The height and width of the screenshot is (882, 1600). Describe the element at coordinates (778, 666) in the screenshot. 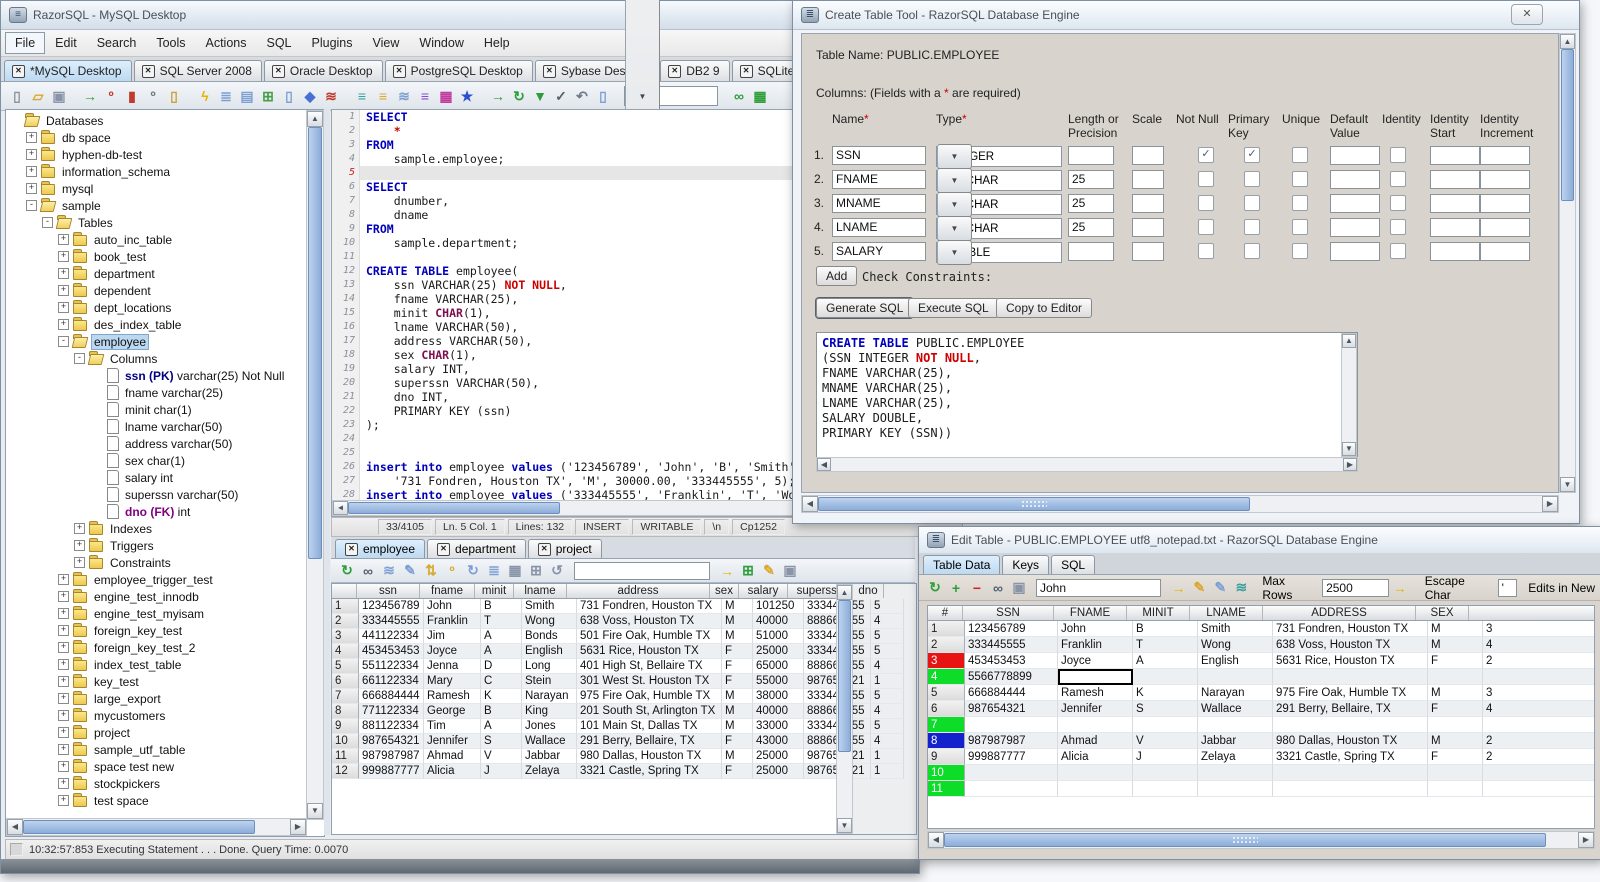

I see `table-cell: 65000` at that location.